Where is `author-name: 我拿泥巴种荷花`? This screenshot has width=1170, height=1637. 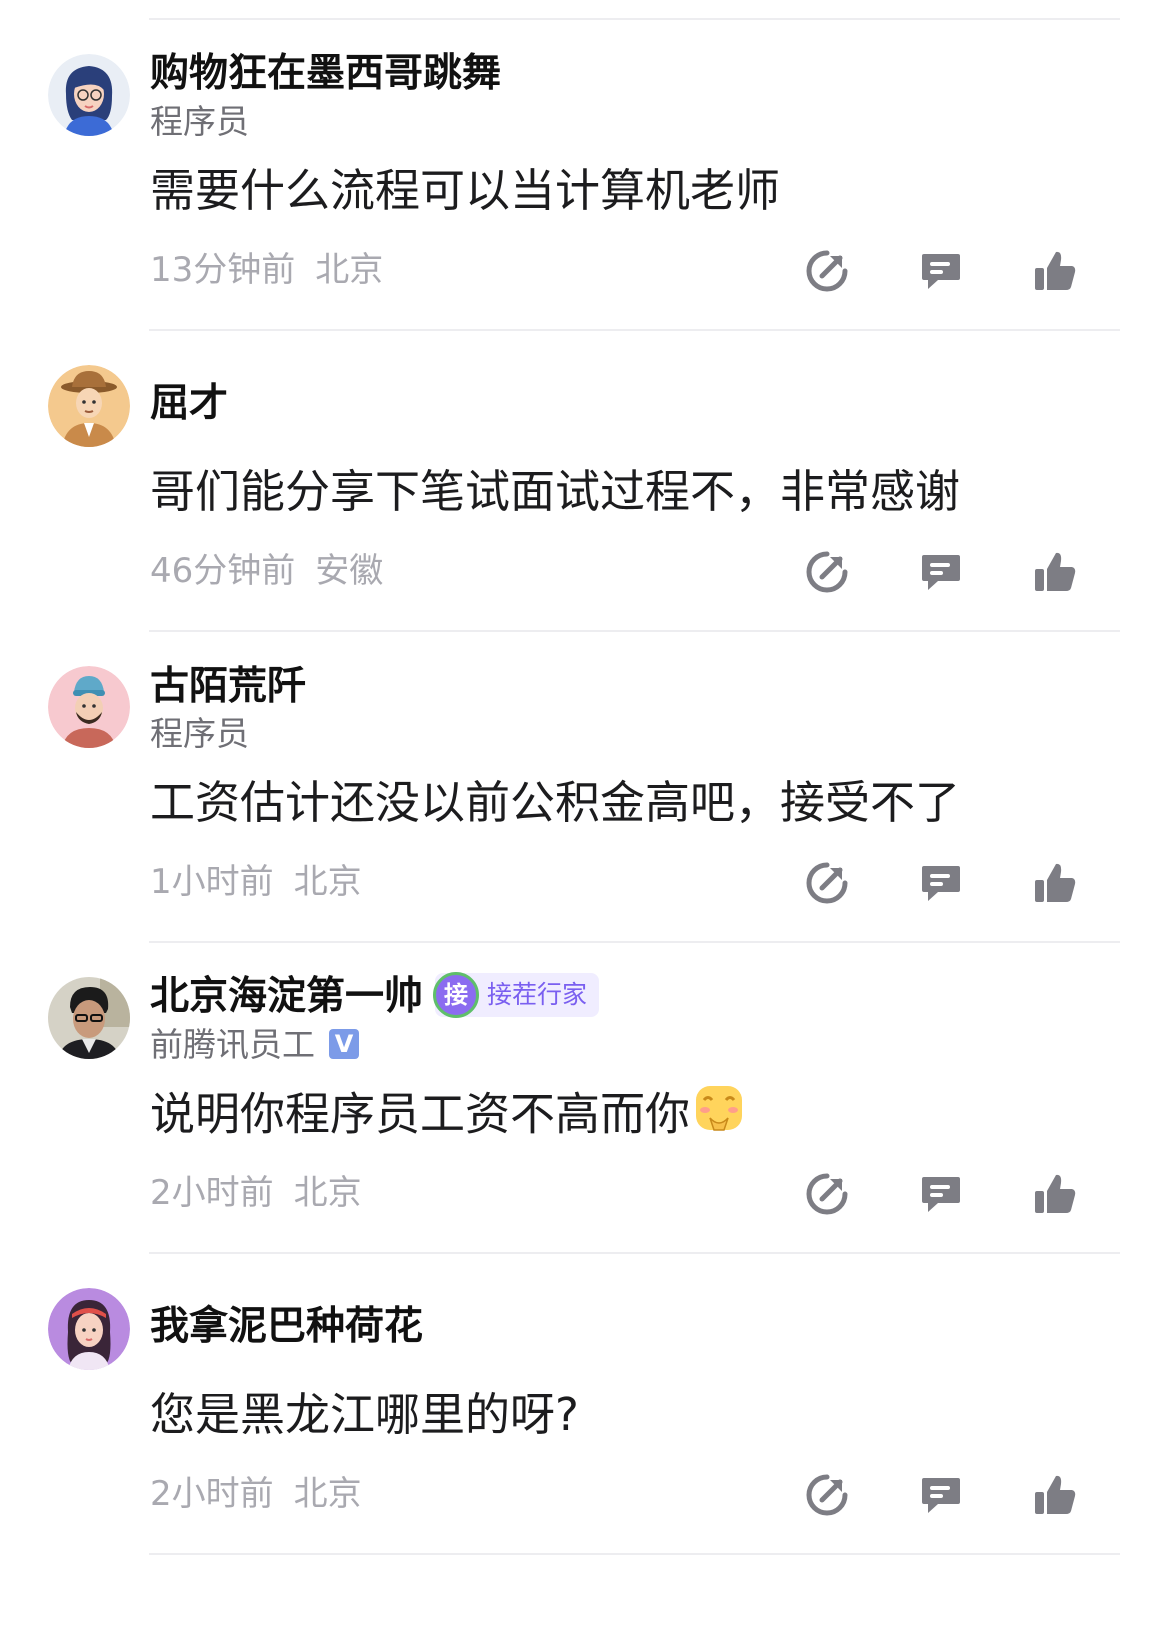
author-name: 我拿泥巴种荷花 is located at coordinates (286, 1327).